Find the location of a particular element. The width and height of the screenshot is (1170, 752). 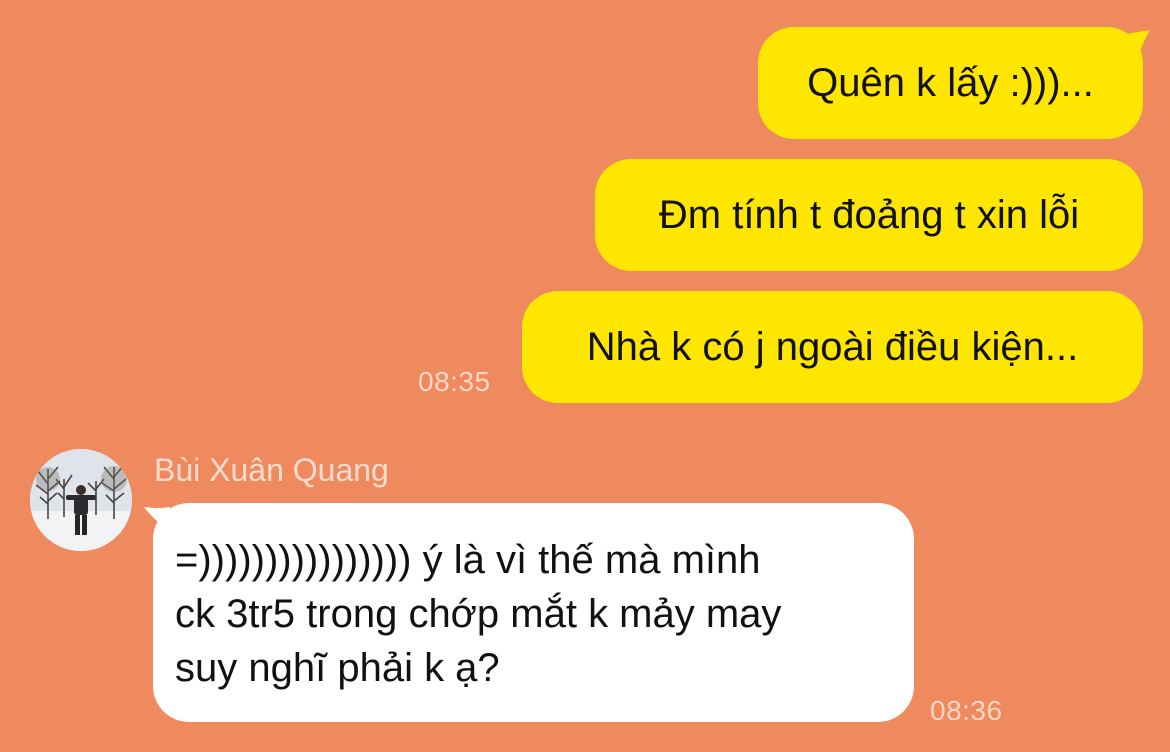

message-timestamp: 08:36 is located at coordinates (966, 710).